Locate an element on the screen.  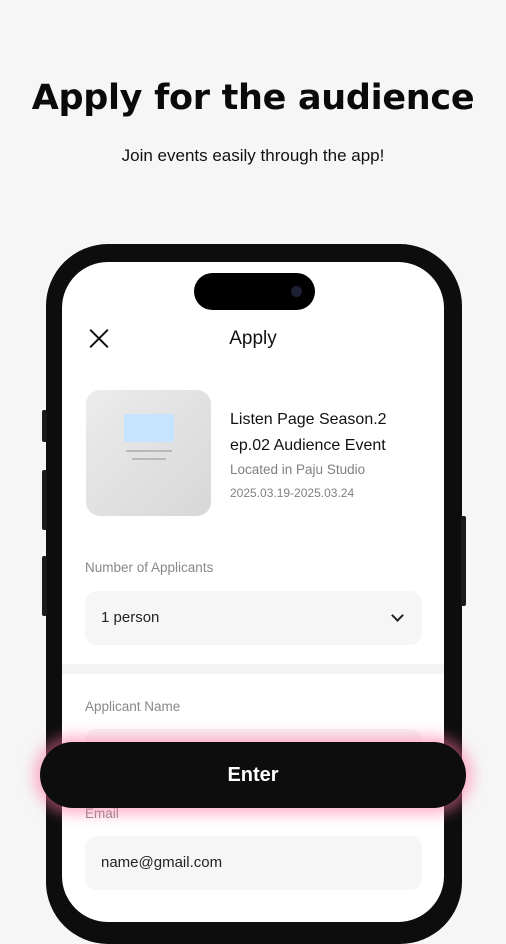
applicants-label: Number of Applicants is located at coordinates (149, 567).